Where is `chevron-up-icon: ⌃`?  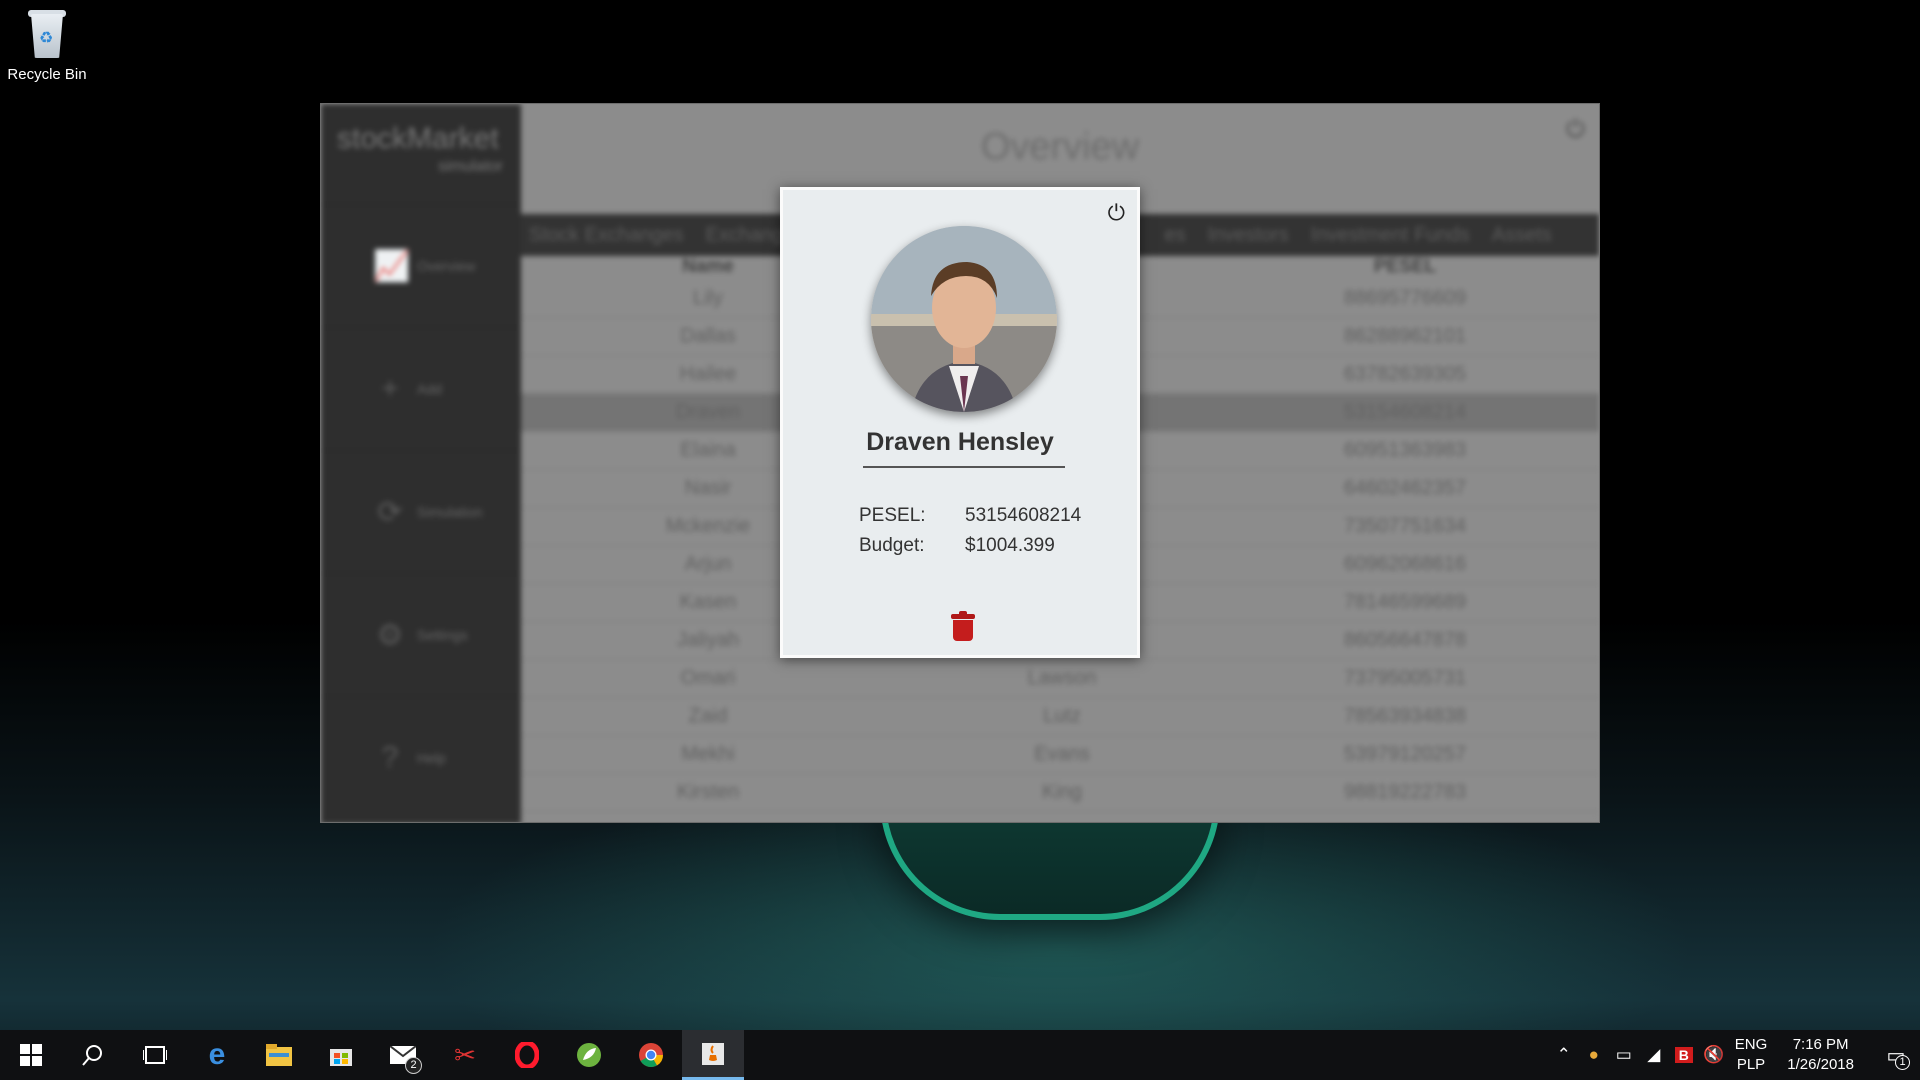 chevron-up-icon: ⌃ is located at coordinates (1564, 1055).